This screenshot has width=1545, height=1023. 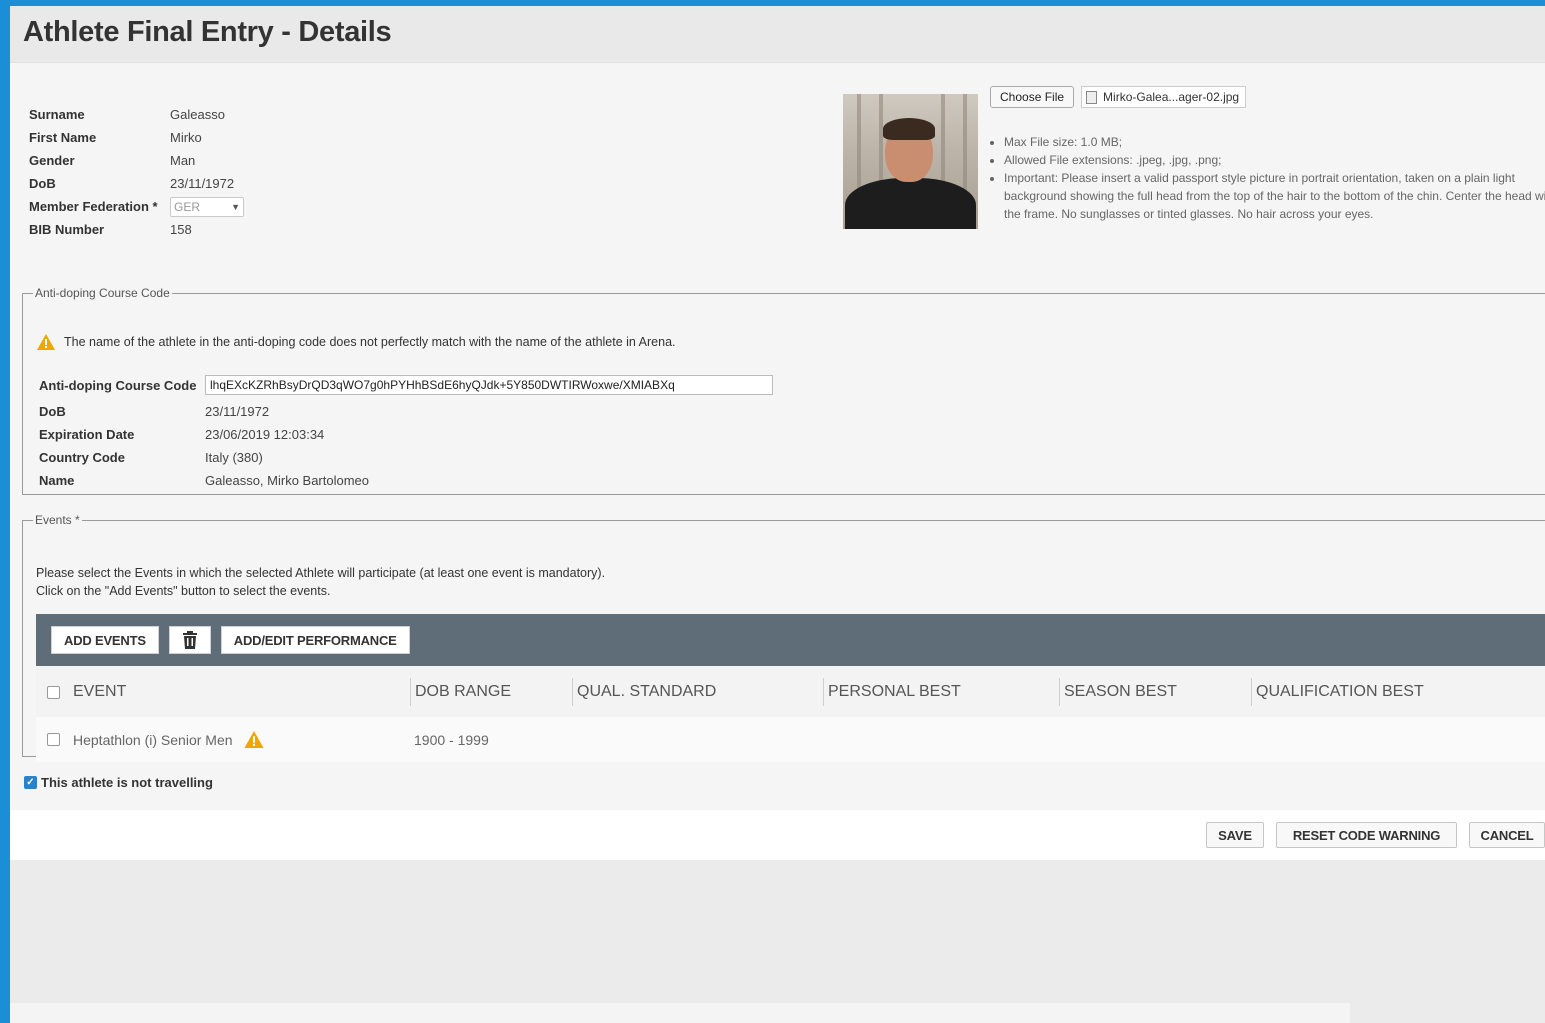 I want to click on info-row-federation: Member Federation * GER ▼, so click(x=136, y=206).